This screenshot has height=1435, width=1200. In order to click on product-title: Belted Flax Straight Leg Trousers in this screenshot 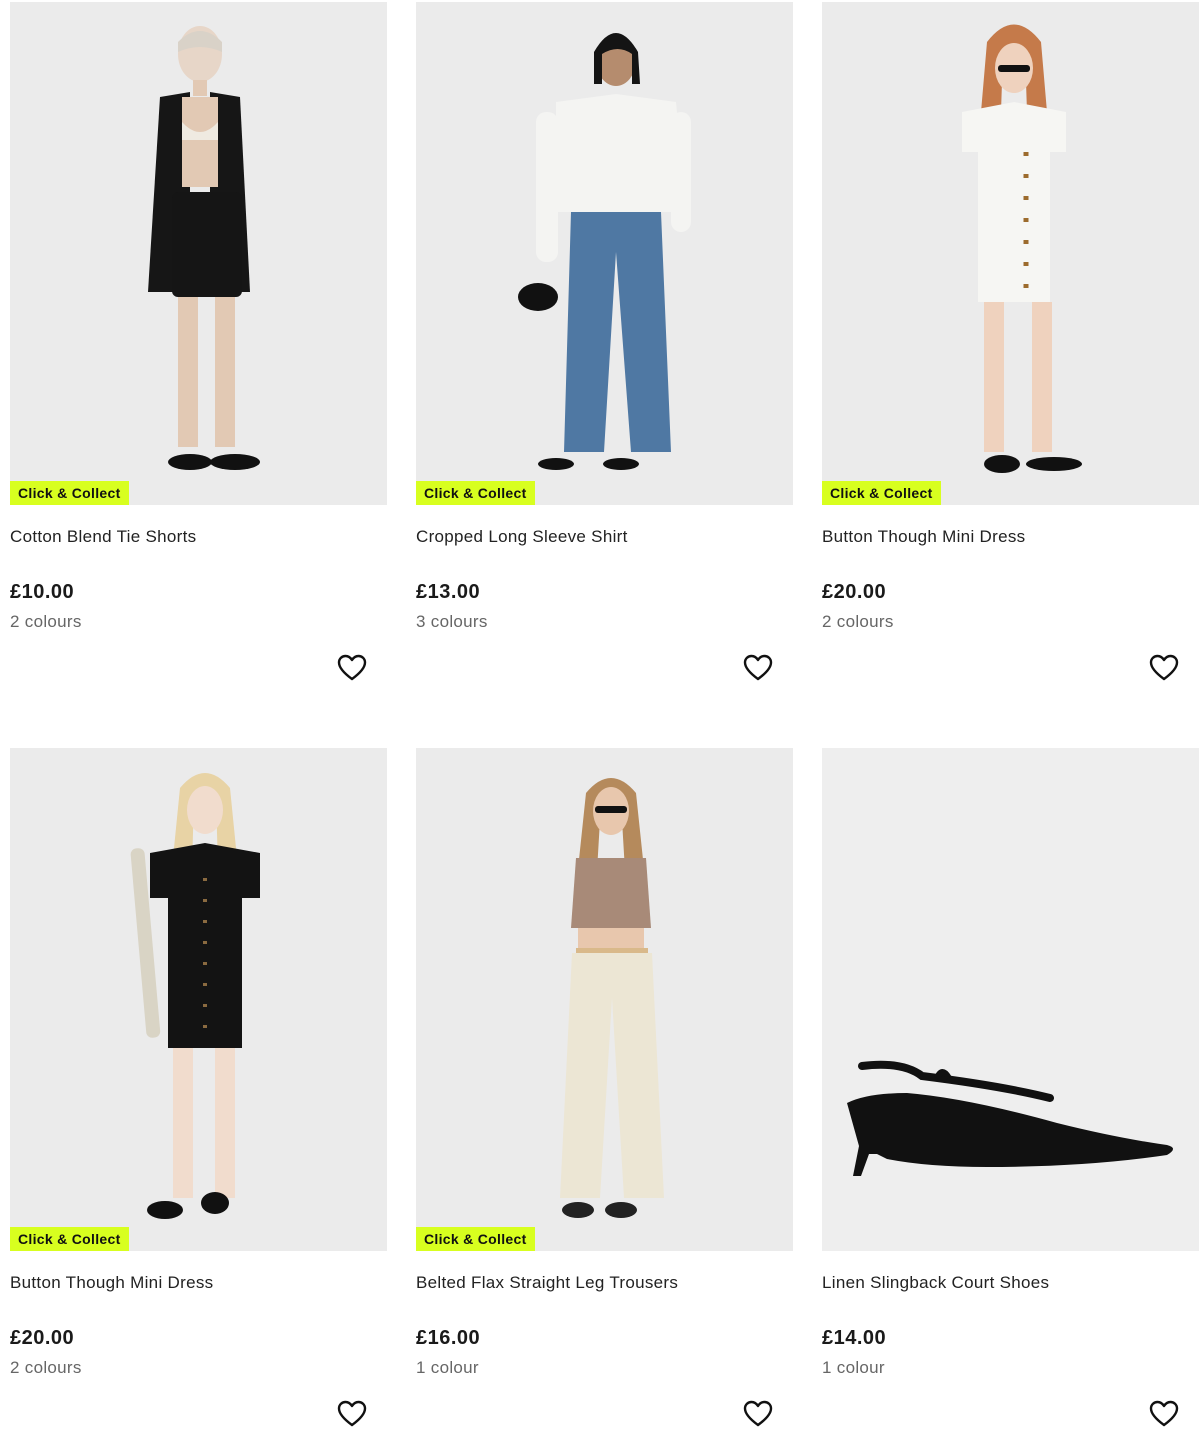, I will do `click(547, 1283)`.